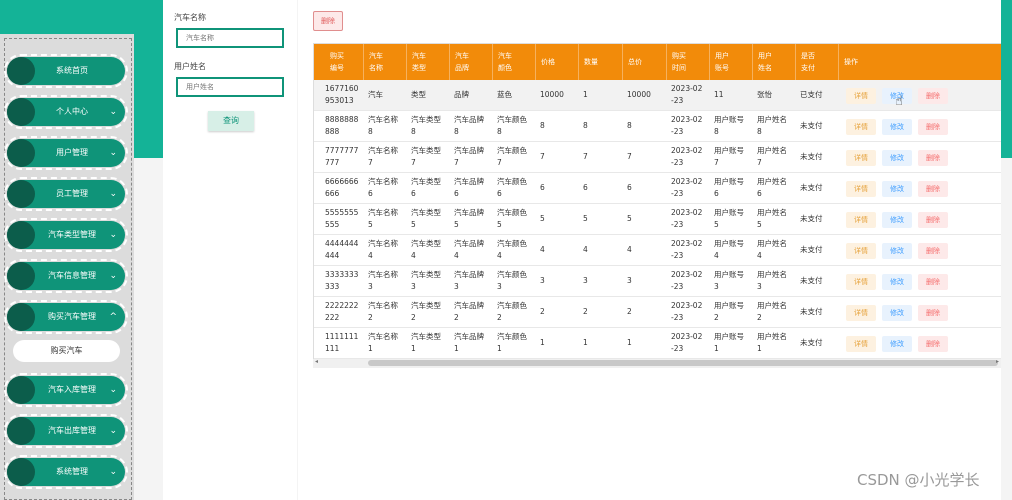  I want to click on sidebar-item-7: 汽车入库管理 ⌄, so click(66, 390).